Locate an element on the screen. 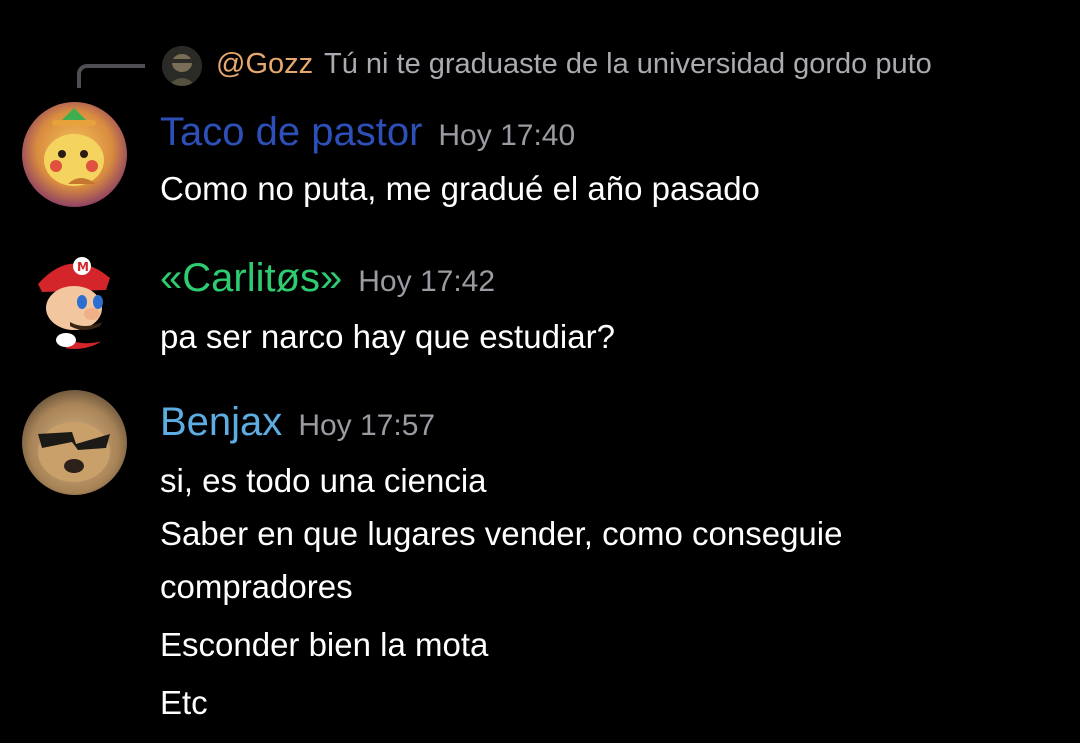  reply-author: @Gozz is located at coordinates (264, 64).